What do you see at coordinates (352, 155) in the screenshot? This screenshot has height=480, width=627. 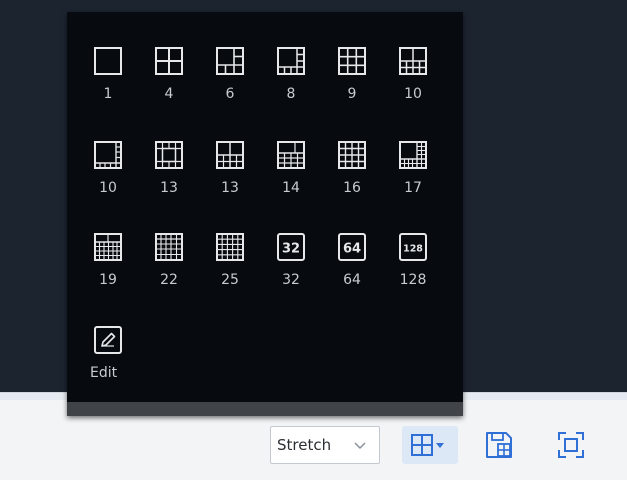 I see `layout-16-icon` at bounding box center [352, 155].